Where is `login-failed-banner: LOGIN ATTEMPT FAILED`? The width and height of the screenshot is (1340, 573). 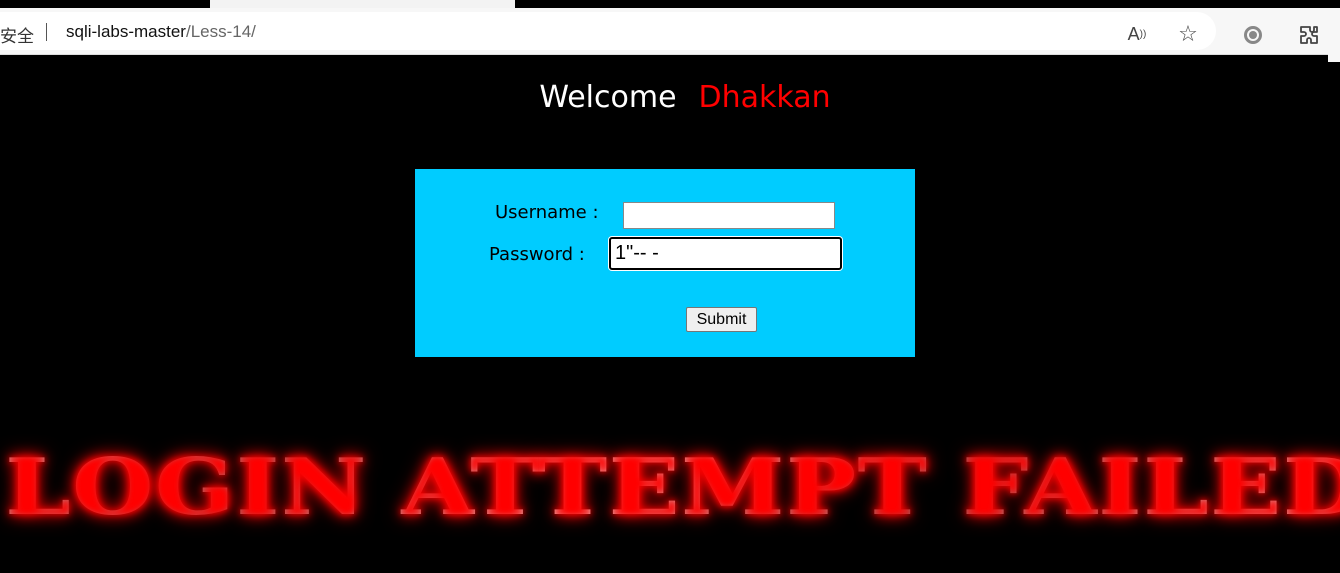 login-failed-banner: LOGIN ATTEMPT FAILED is located at coordinates (670, 488).